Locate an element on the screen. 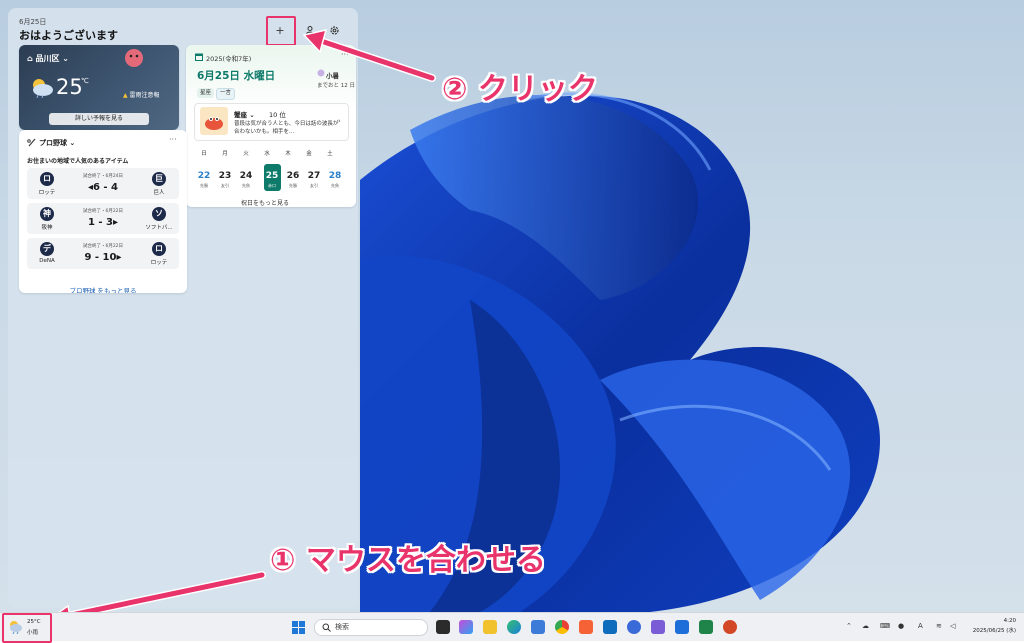 Image resolution: width=1024 pixels, height=643 pixels. keyboard-icon: ⌨ is located at coordinates (885, 626).